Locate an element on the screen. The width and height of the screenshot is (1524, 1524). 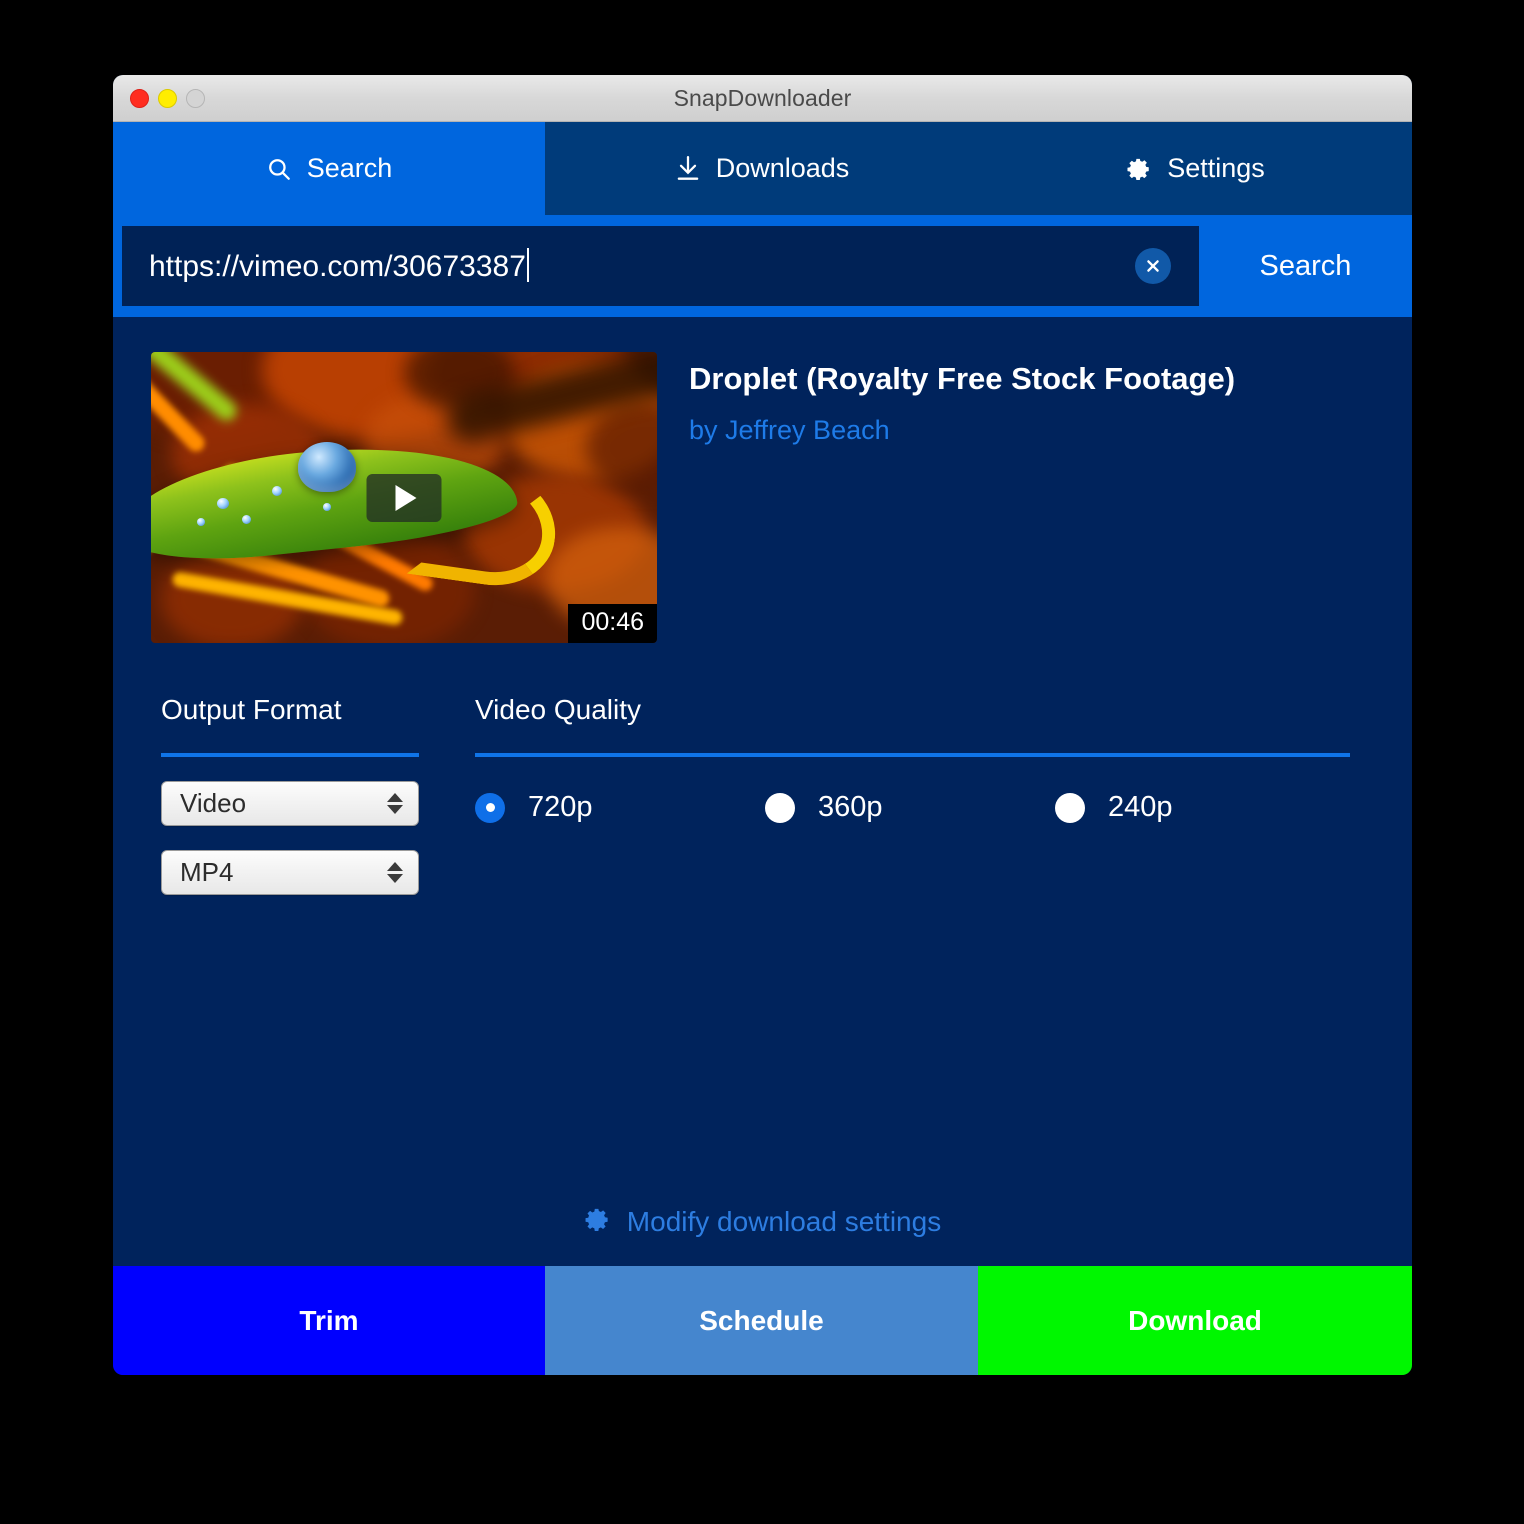
water-droplet is located at coordinates (326, 467).